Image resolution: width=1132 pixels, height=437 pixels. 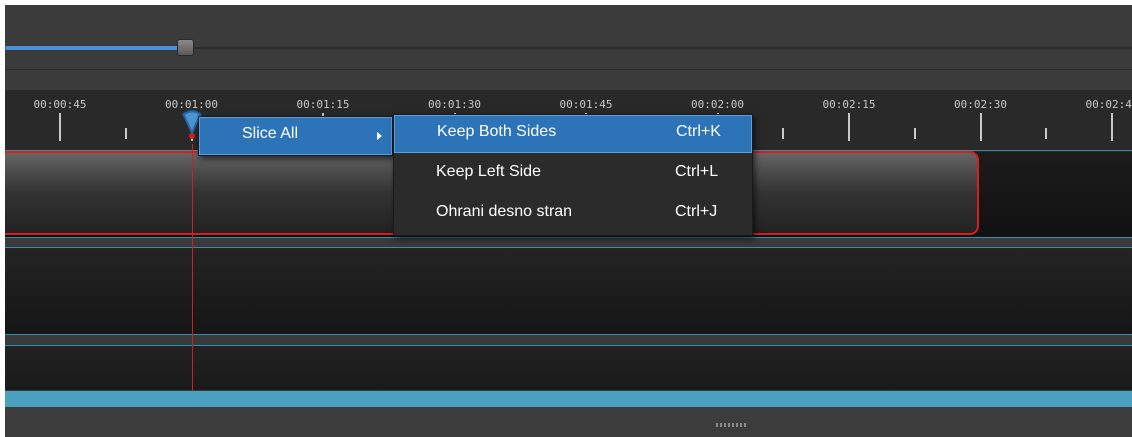 What do you see at coordinates (1108, 104) in the screenshot?
I see `ruler-tick-label: 00:02:45` at bounding box center [1108, 104].